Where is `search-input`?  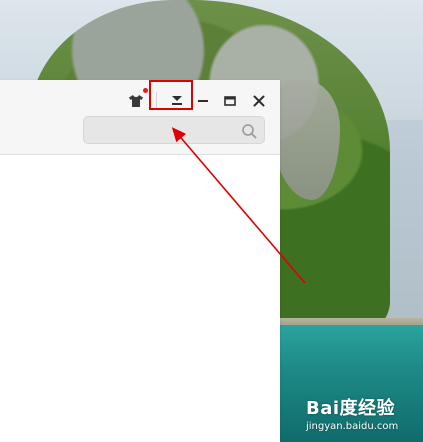
search-input is located at coordinates (164, 131).